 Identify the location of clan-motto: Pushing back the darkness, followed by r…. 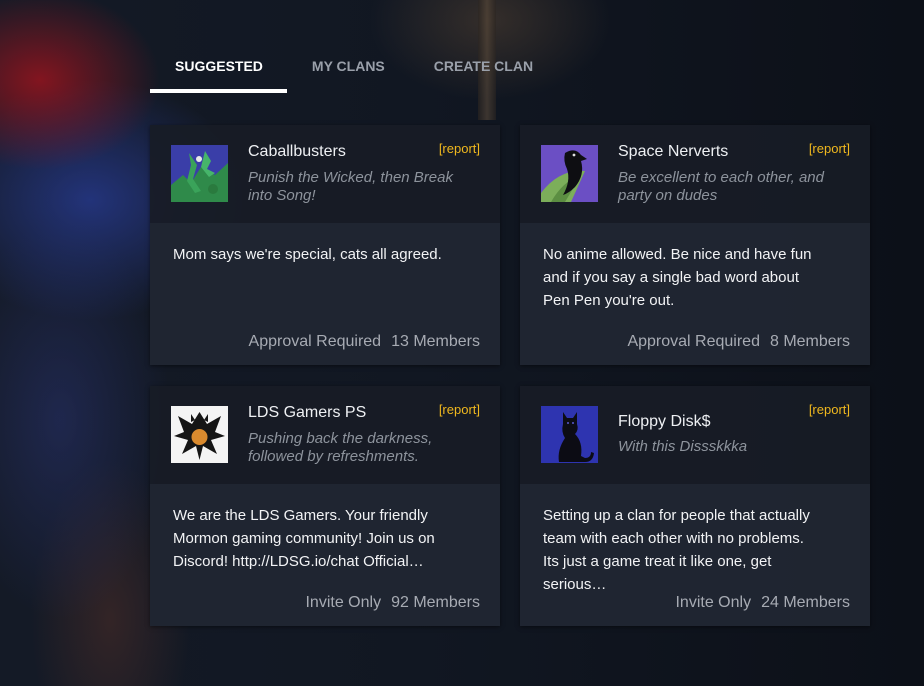
(340, 447).